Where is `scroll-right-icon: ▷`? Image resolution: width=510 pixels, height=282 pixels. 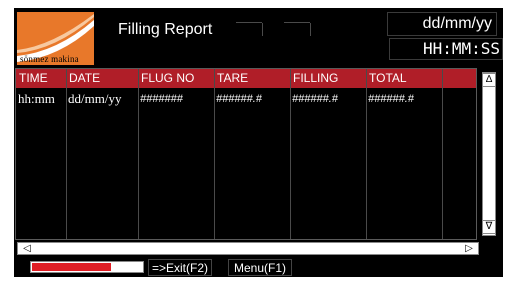
scroll-right-icon: ▷ is located at coordinates (469, 248).